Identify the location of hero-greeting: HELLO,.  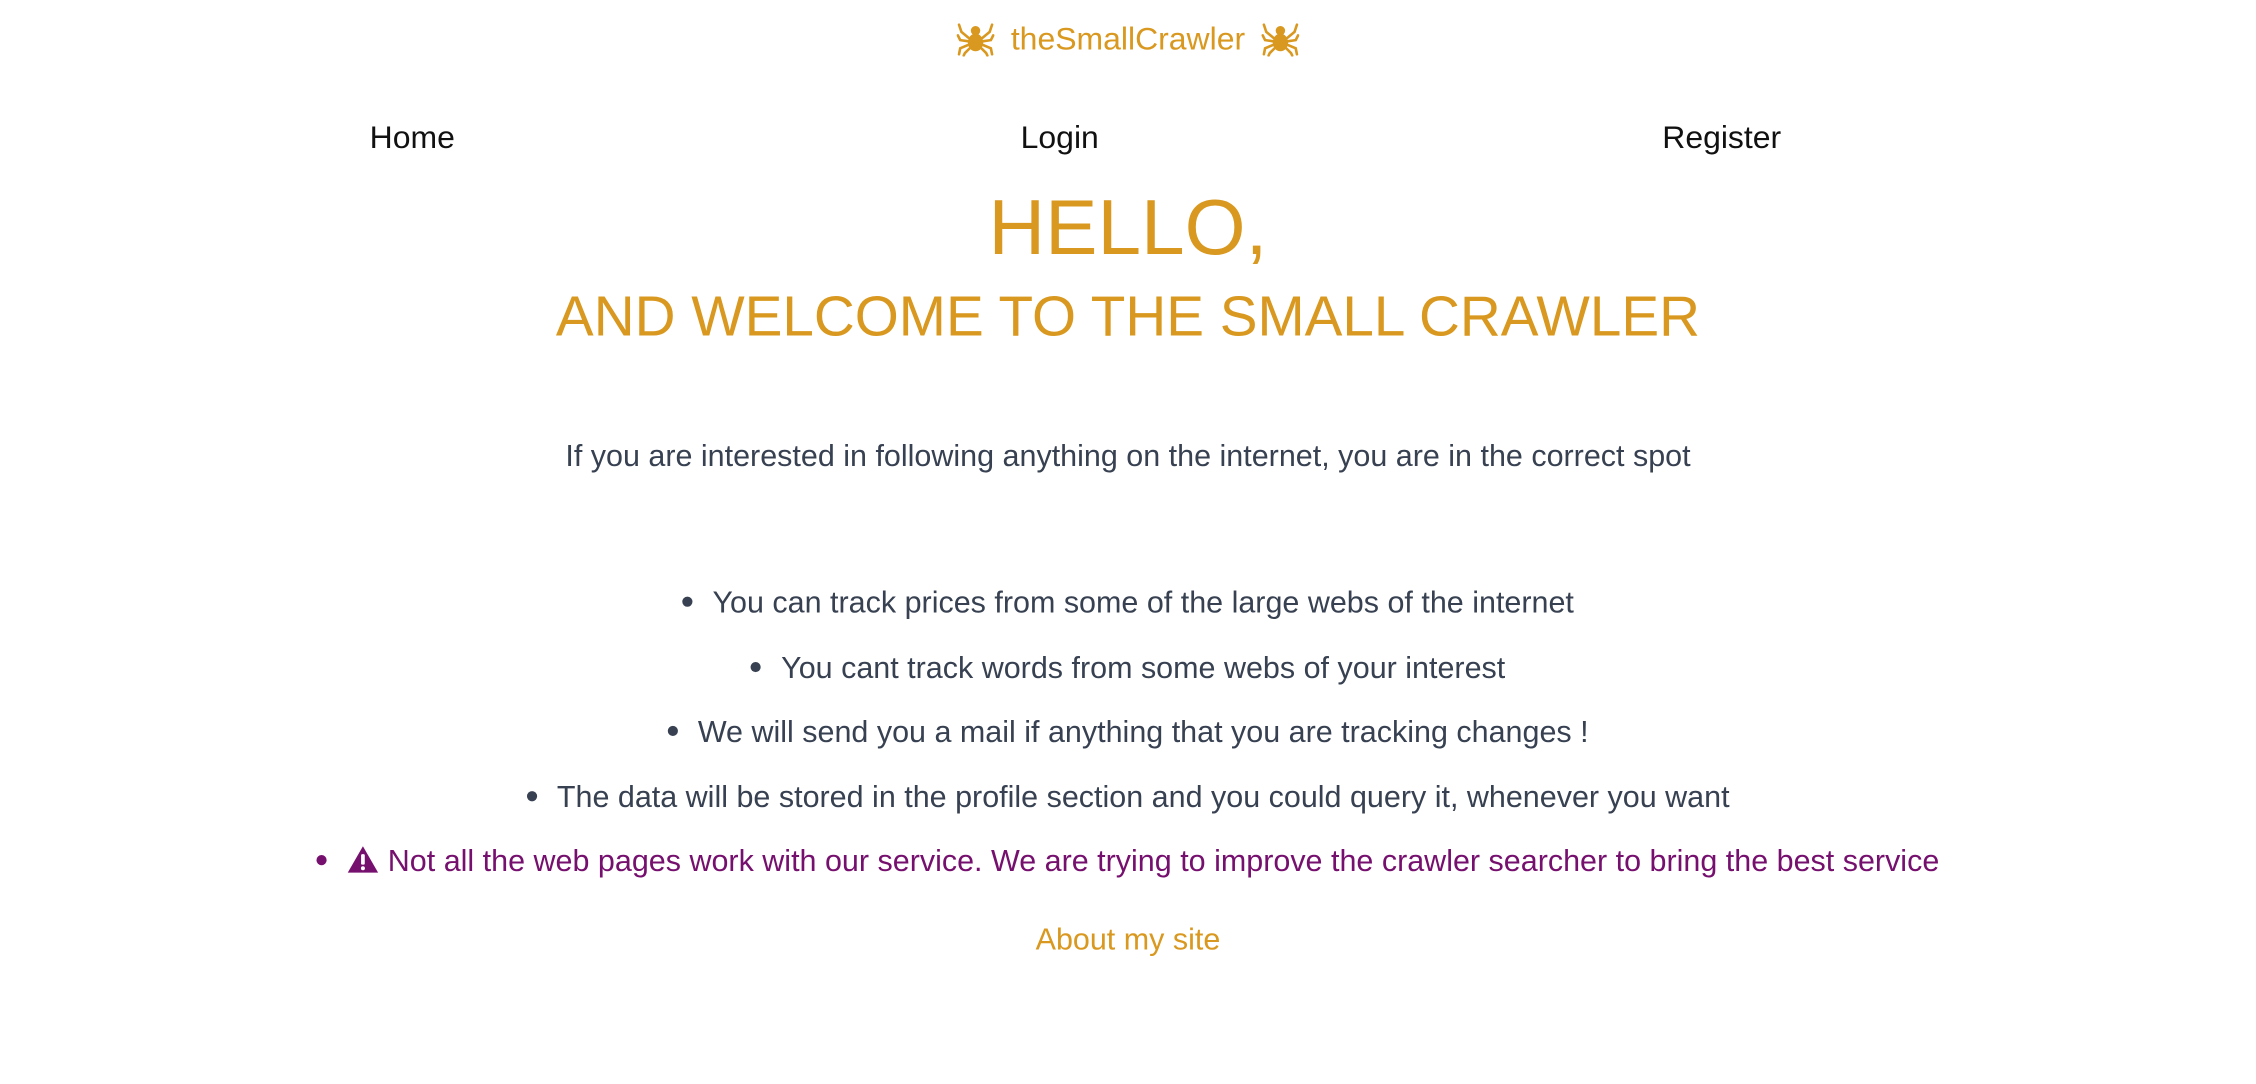
(1128, 228).